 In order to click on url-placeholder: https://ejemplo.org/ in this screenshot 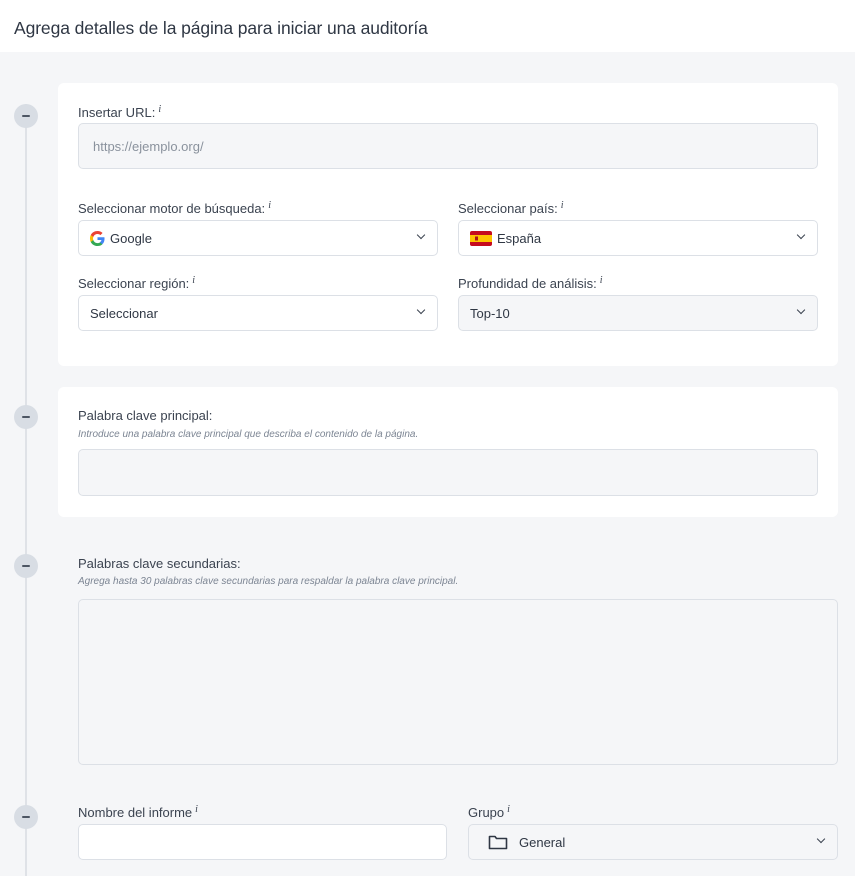, I will do `click(148, 146)`.